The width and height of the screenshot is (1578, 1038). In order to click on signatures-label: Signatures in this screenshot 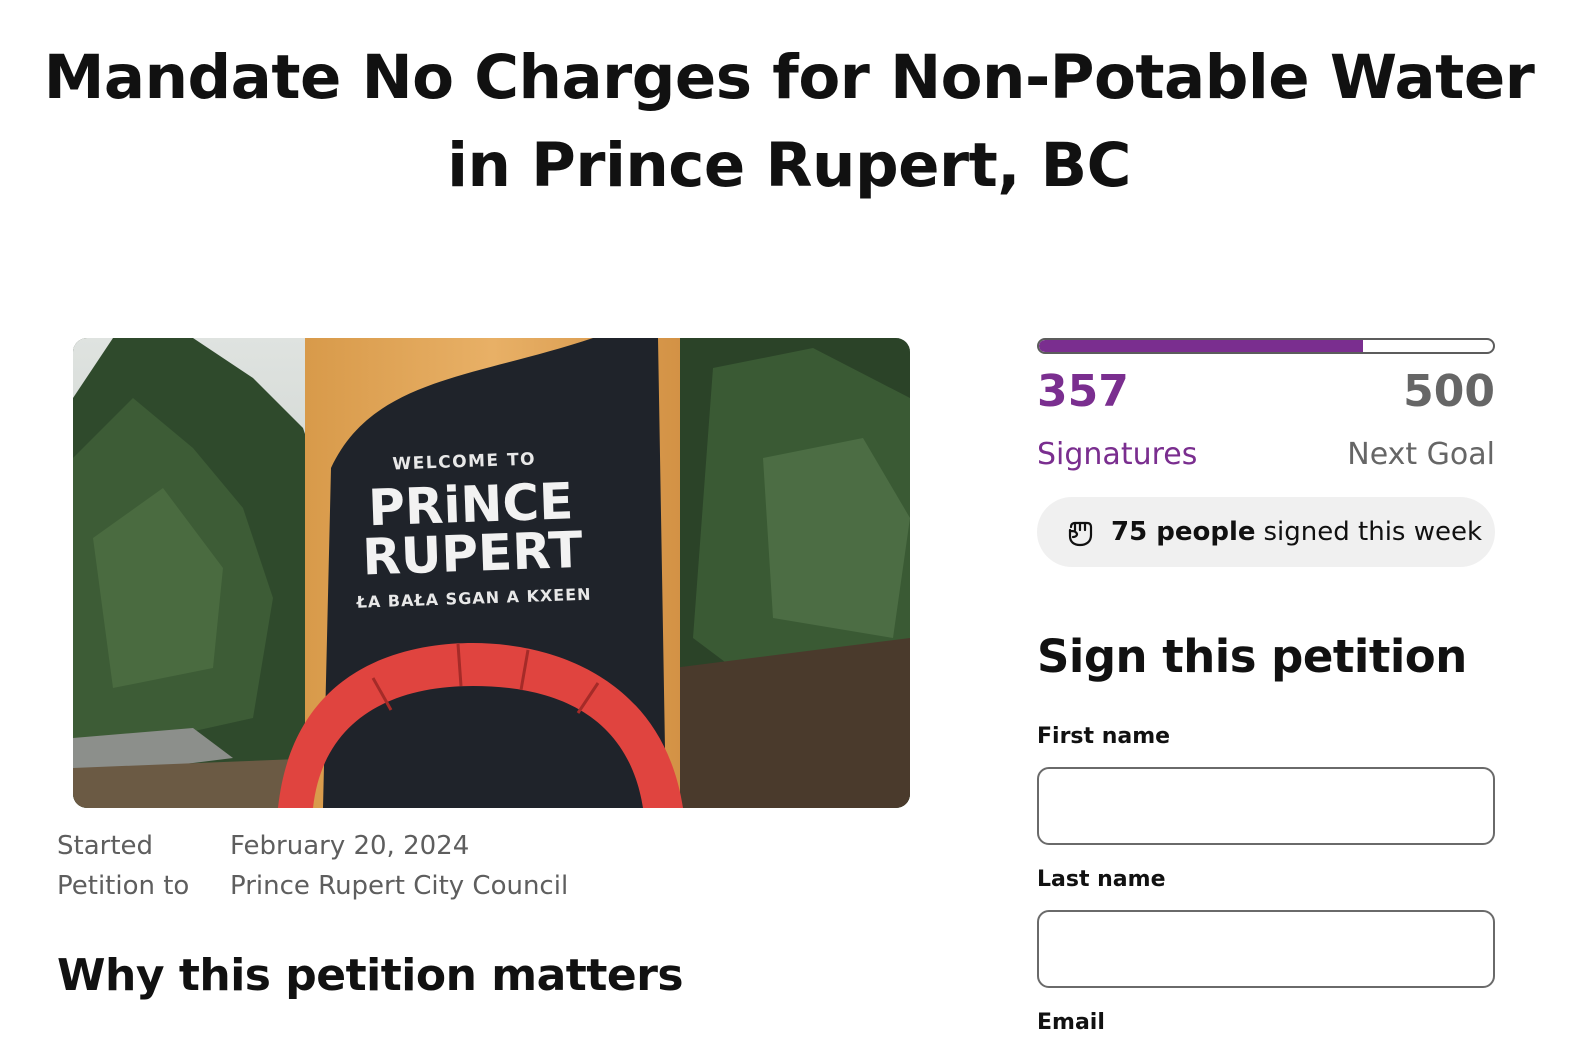, I will do `click(1117, 454)`.